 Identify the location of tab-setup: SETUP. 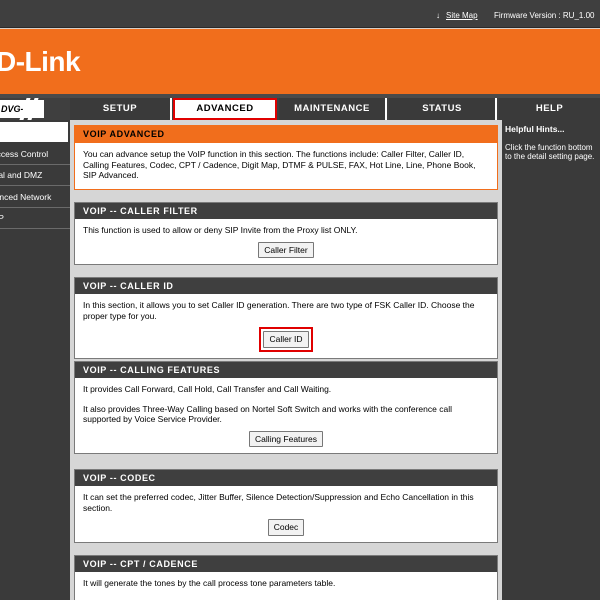
(121, 109).